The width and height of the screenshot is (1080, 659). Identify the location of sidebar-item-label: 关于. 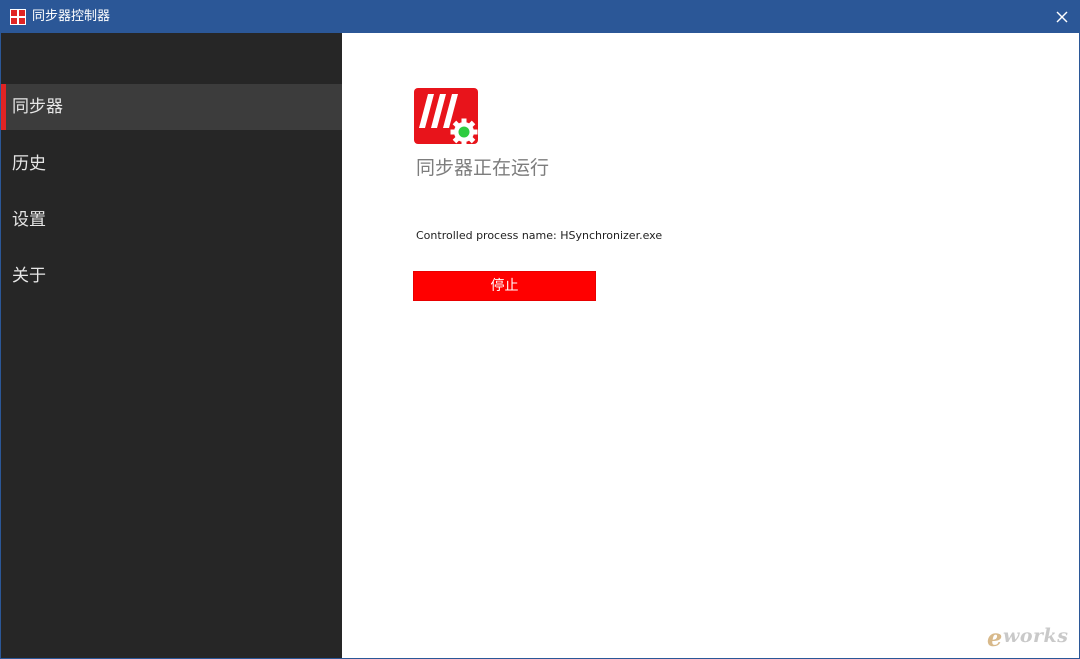
(29, 276).